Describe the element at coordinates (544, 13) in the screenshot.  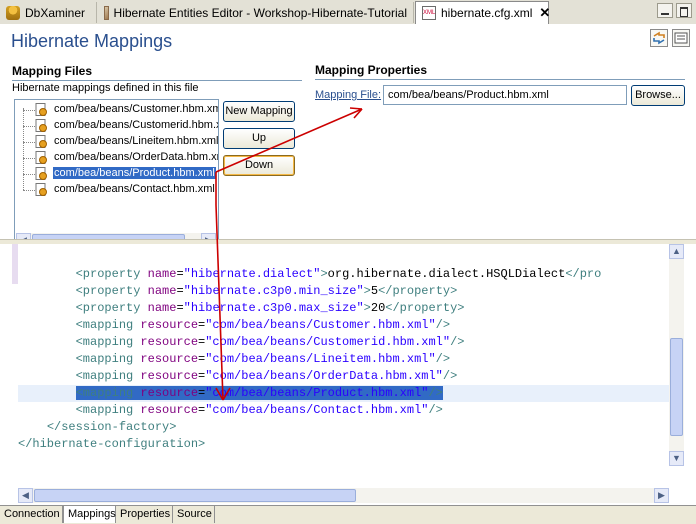
I see `close-icon: ✕` at that location.